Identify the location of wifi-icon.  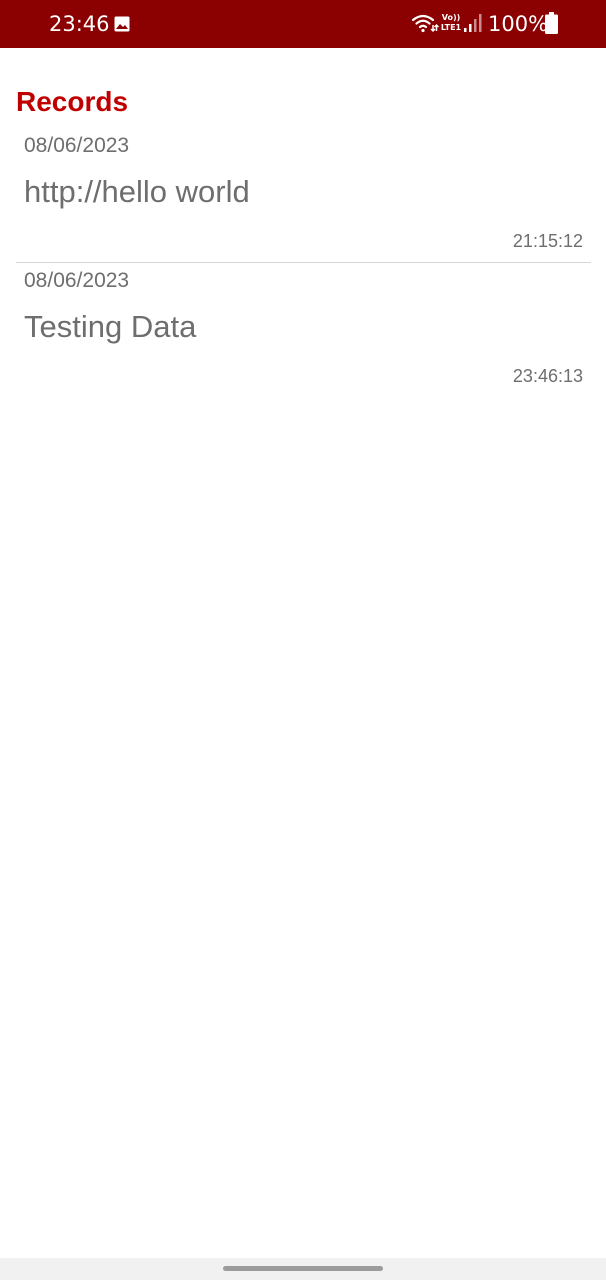
(425, 23).